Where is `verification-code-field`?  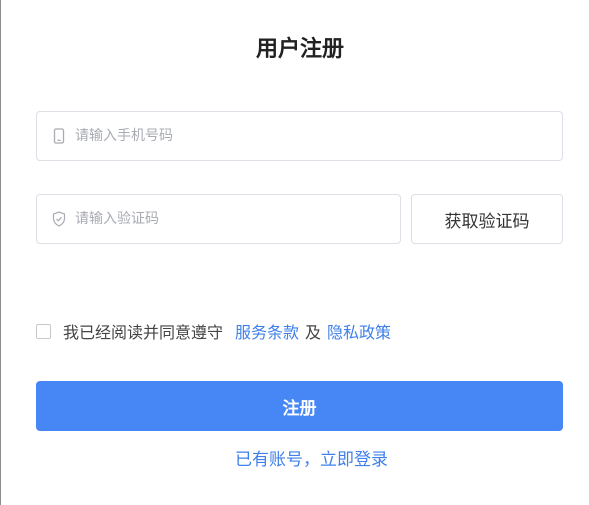 verification-code-field is located at coordinates (218, 219).